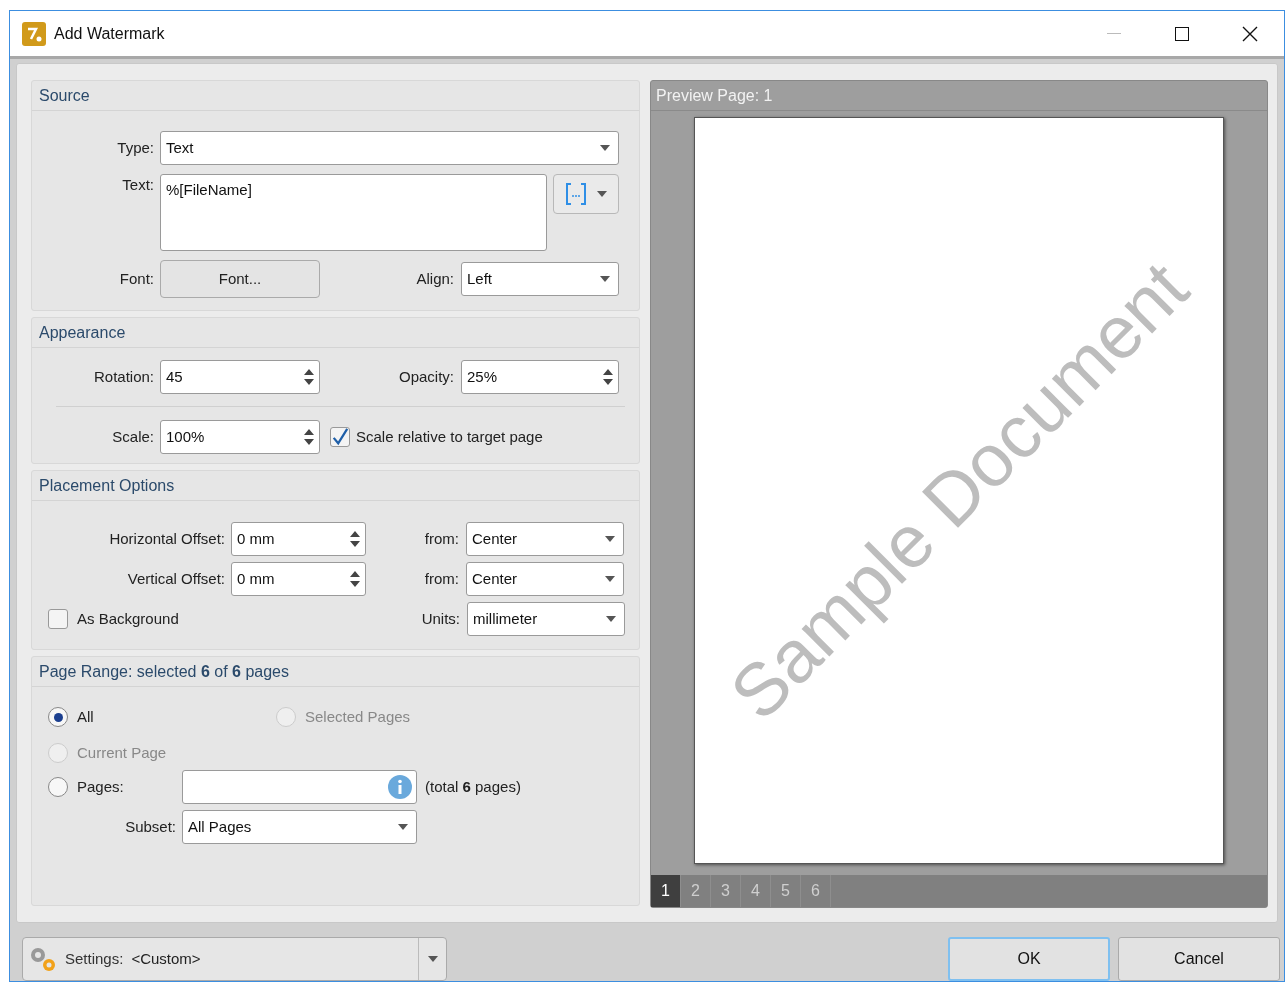  What do you see at coordinates (335, 96) in the screenshot?
I see `section-title: Source` at bounding box center [335, 96].